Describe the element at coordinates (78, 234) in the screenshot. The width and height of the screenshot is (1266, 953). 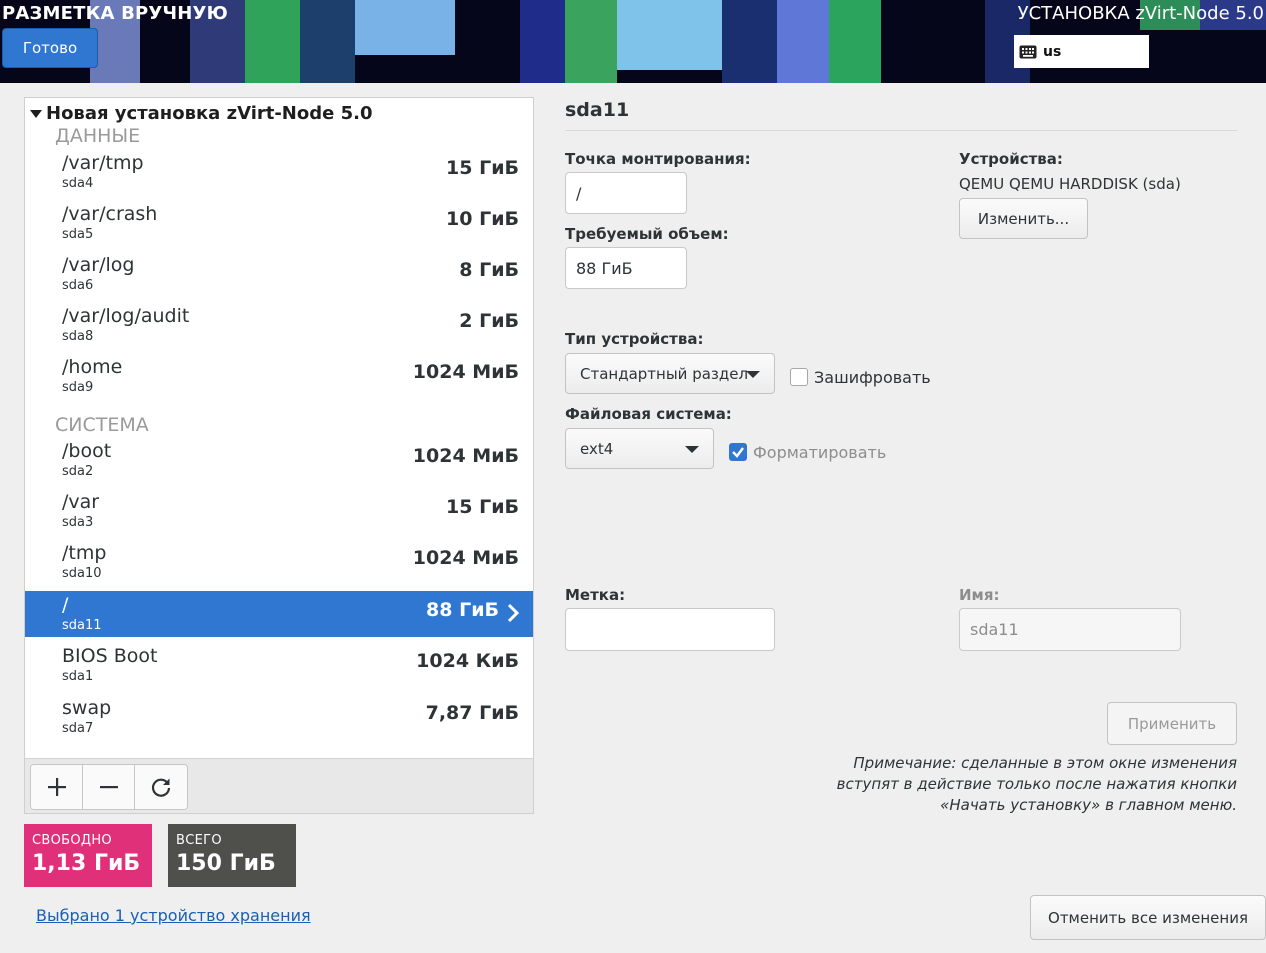
I see `partition-device: sda5` at that location.